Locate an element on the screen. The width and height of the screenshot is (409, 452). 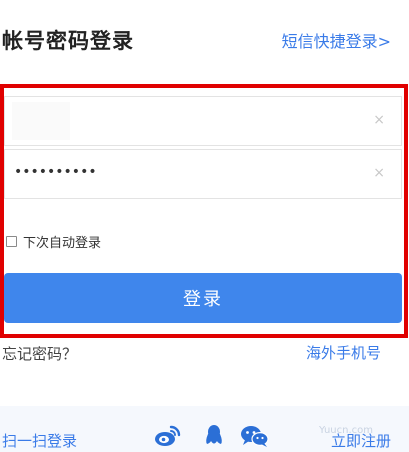
remember-label: 下次自动登录 is located at coordinates (62, 243).